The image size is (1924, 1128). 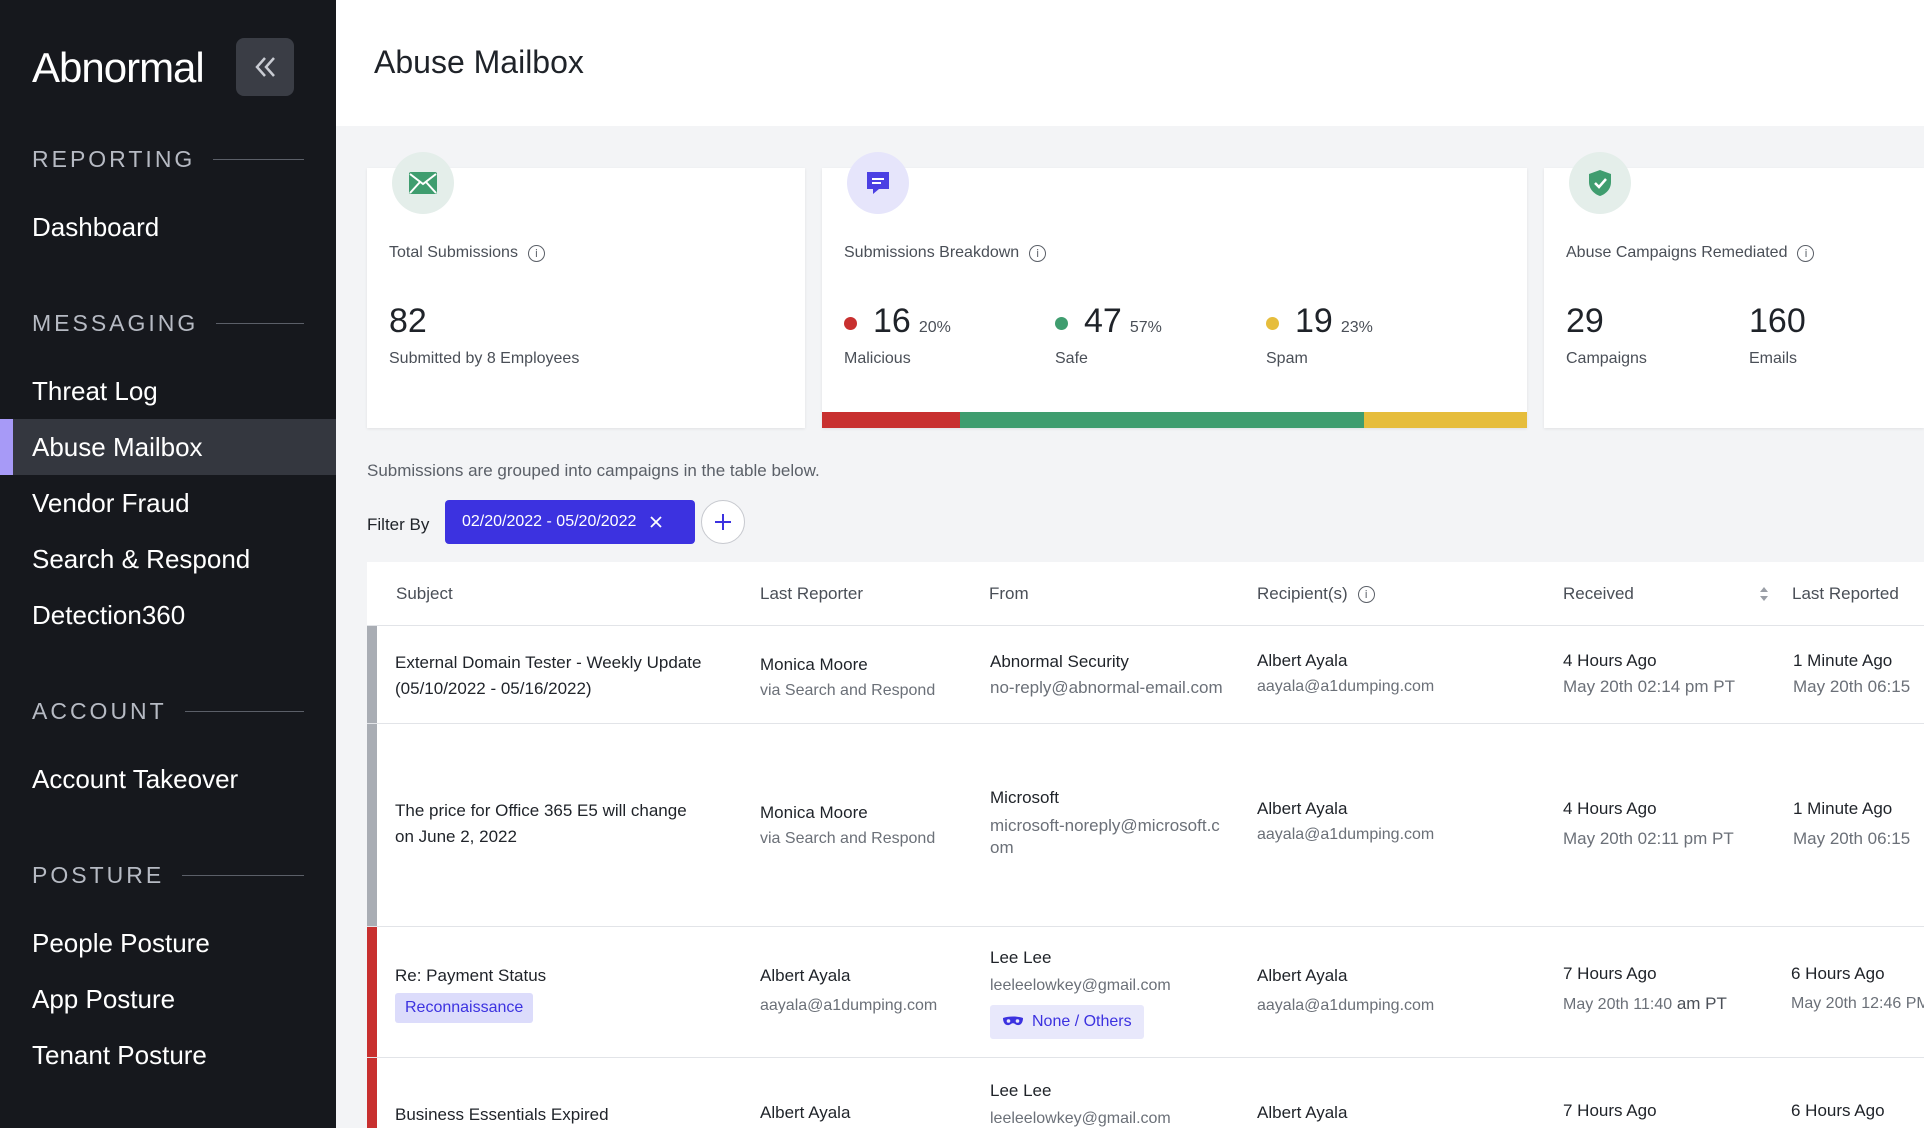 I want to click on shield-check-icon, so click(x=1600, y=183).